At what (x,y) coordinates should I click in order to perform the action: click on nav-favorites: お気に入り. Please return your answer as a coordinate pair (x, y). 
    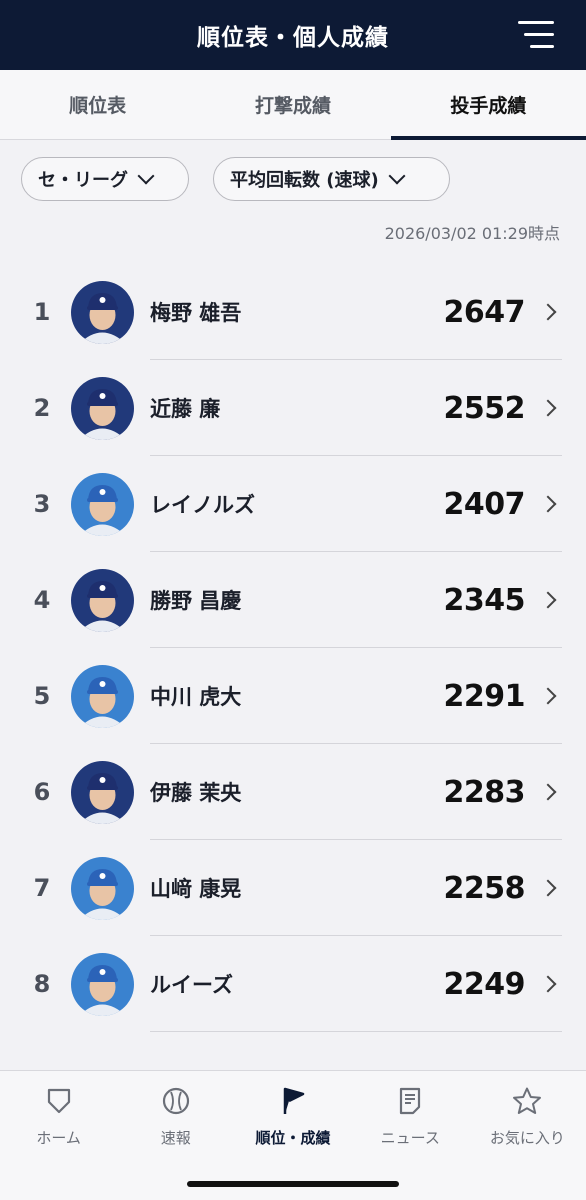
    Looking at the image, I should click on (527, 1135).